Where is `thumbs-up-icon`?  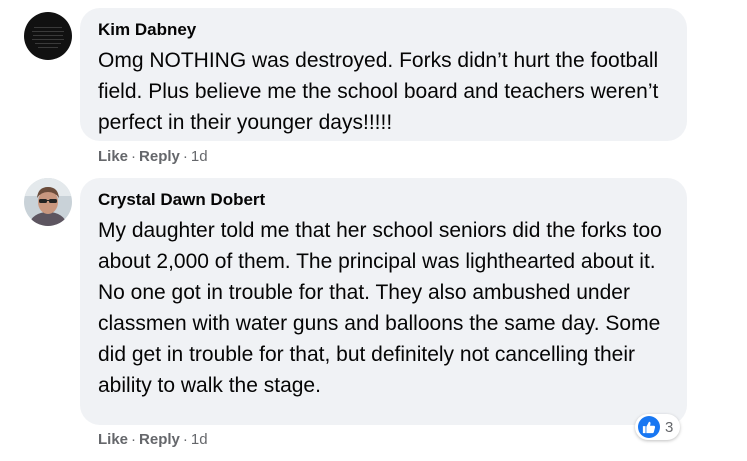 thumbs-up-icon is located at coordinates (649, 427).